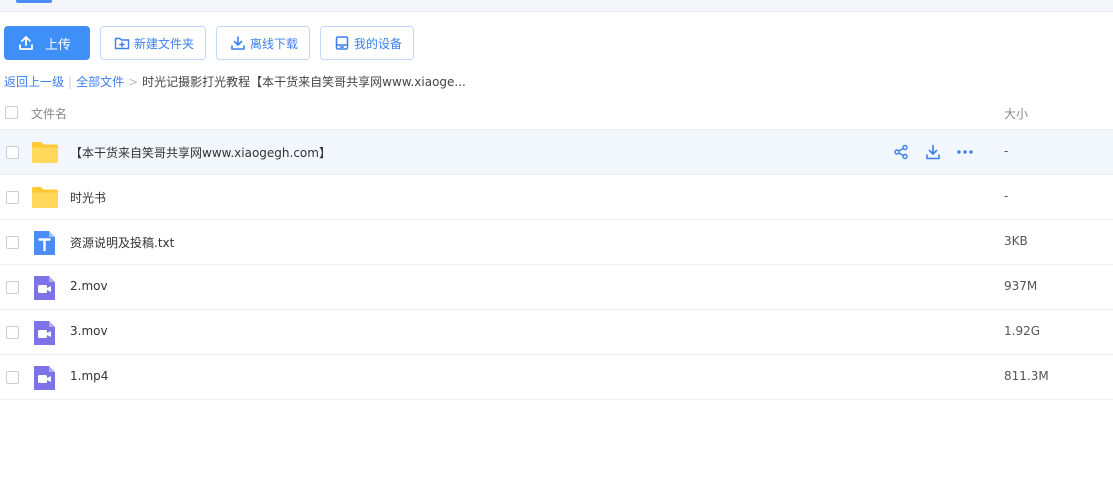  What do you see at coordinates (100, 81) in the screenshot?
I see `all-files-link: 全部文件` at bounding box center [100, 81].